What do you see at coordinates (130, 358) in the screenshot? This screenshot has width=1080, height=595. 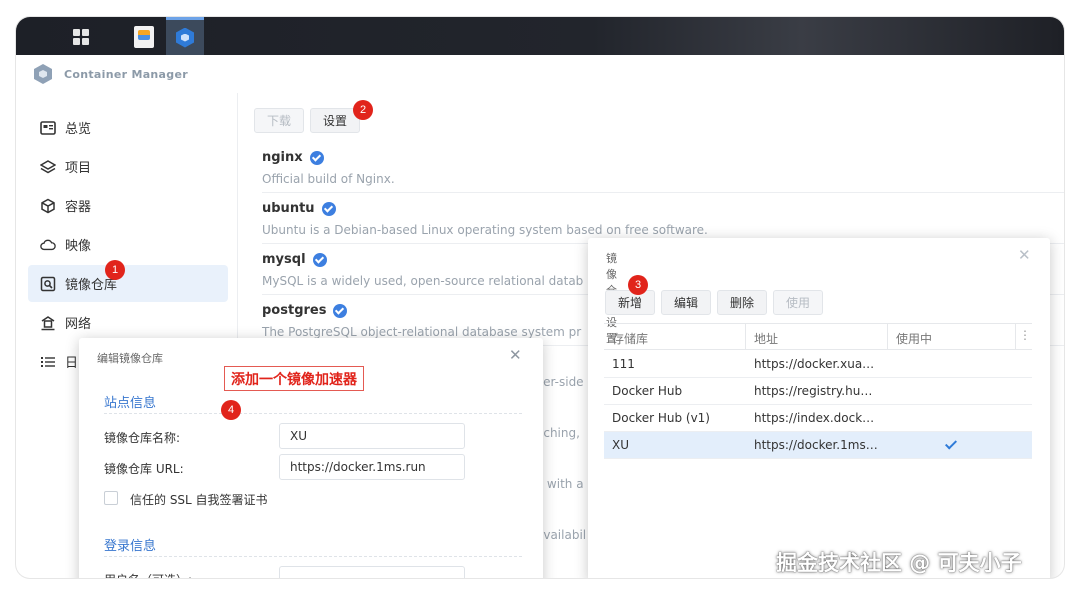 I see `dialog-title: 编辑镜像仓库` at bounding box center [130, 358].